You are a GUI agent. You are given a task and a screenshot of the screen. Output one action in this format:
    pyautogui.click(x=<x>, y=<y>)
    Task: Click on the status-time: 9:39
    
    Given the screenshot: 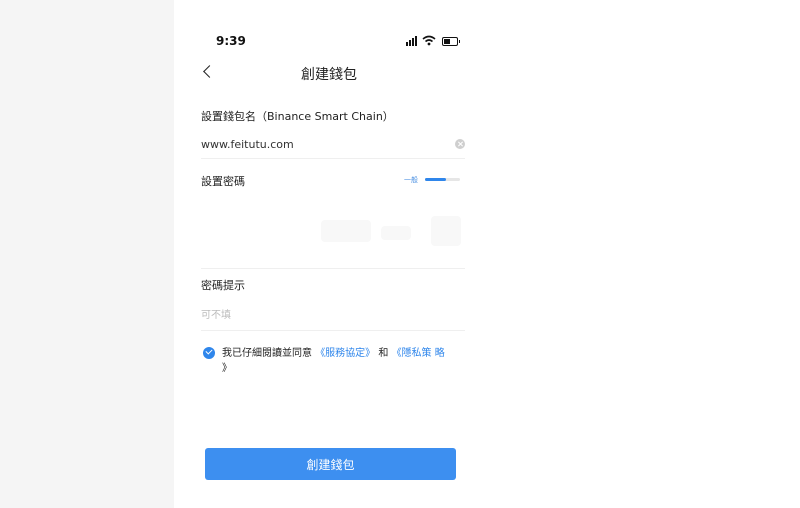 What is the action you would take?
    pyautogui.click(x=231, y=41)
    